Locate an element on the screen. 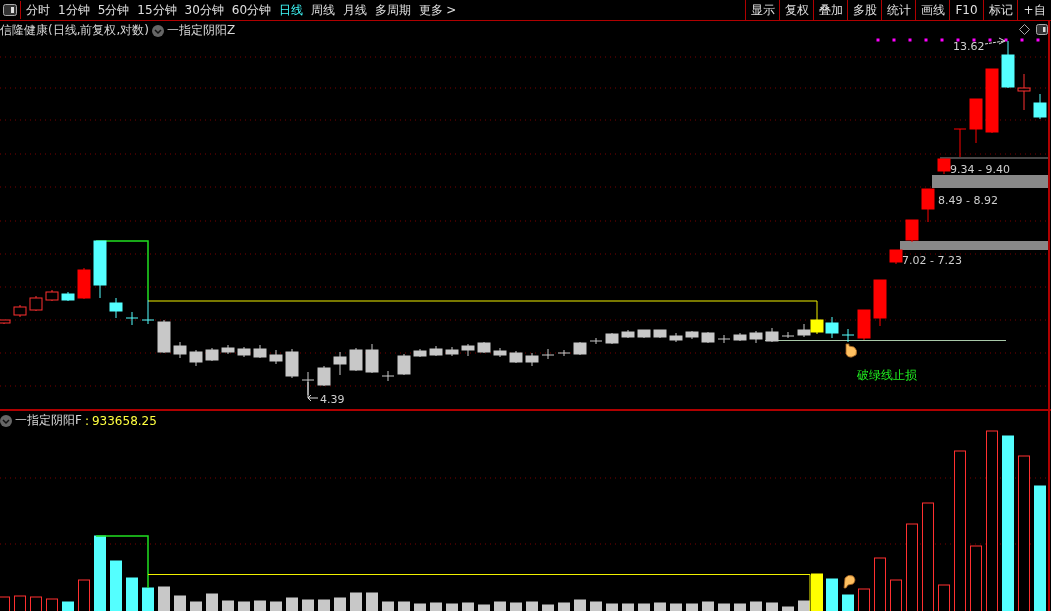 The height and width of the screenshot is (611, 1051). period-tab: 60分钟 is located at coordinates (251, 10).